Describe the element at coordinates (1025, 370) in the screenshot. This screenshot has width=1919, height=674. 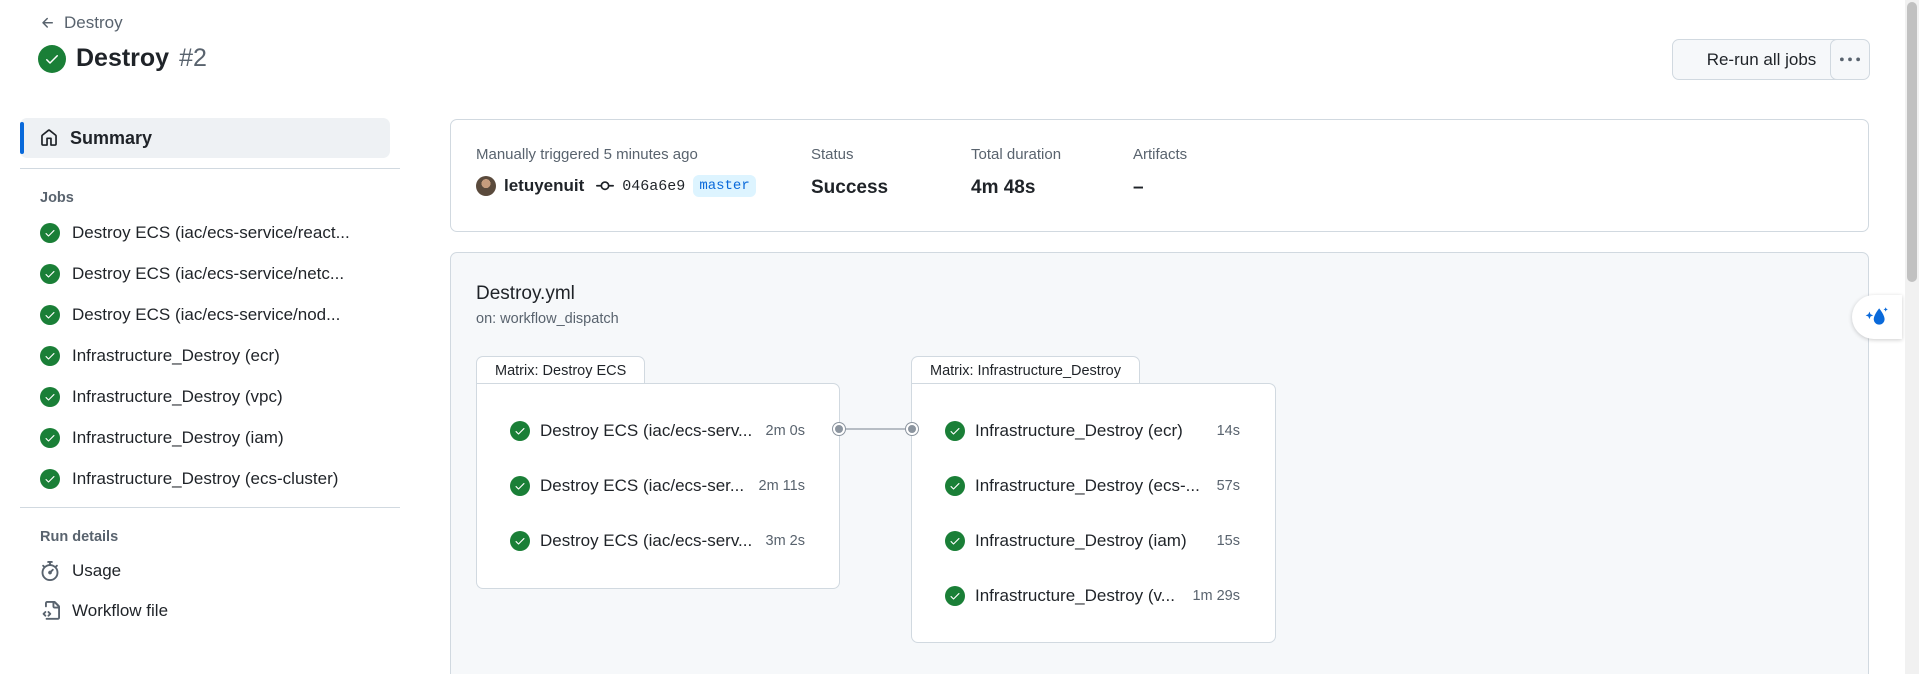
I see `matrix-title: Matrix: Infrastructure_Destroy` at that location.